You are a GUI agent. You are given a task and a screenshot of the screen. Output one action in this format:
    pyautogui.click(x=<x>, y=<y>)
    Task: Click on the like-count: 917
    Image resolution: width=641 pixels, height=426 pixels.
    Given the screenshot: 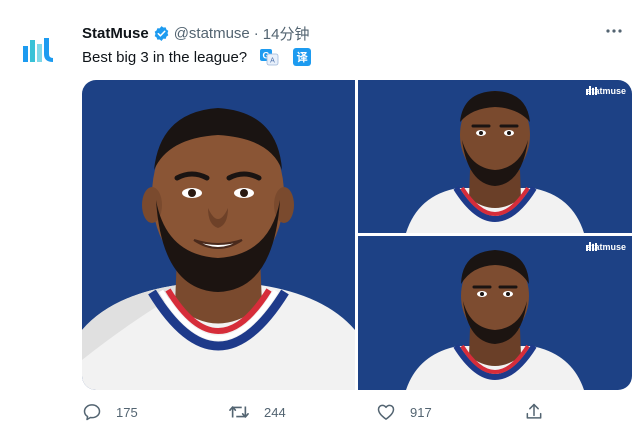 What is the action you would take?
    pyautogui.click(x=421, y=412)
    